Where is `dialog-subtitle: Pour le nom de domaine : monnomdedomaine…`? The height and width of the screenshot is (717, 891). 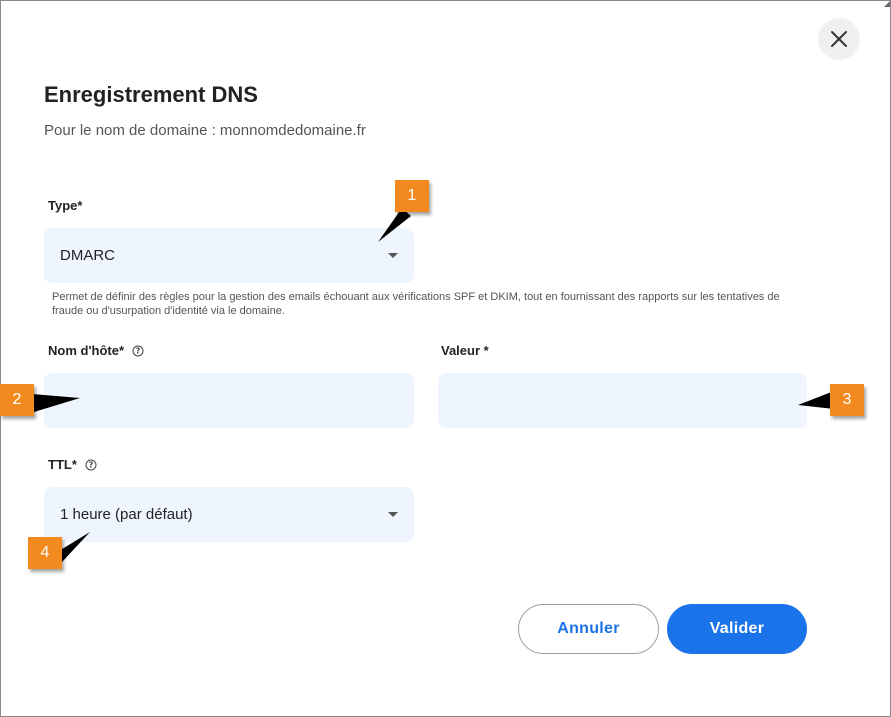 dialog-subtitle: Pour le nom de domaine : monnomdedomaine… is located at coordinates (205, 130).